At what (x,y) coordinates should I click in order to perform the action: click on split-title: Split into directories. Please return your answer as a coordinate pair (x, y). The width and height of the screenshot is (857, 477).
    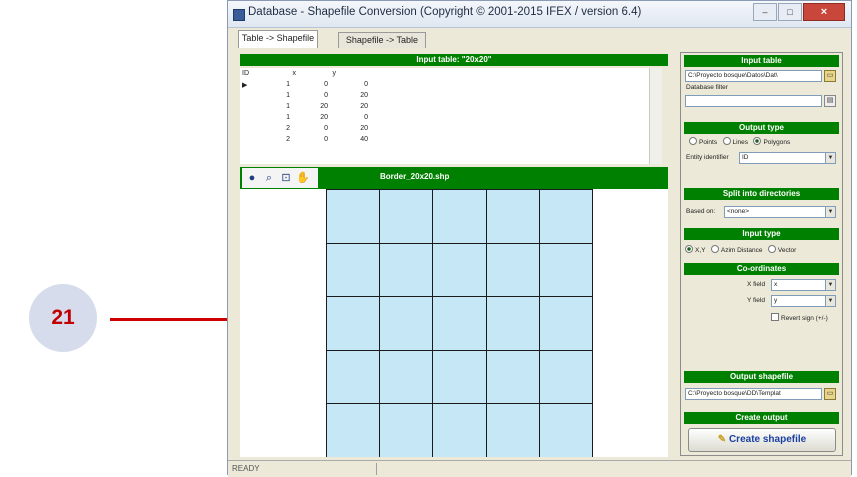
    Looking at the image, I should click on (761, 194).